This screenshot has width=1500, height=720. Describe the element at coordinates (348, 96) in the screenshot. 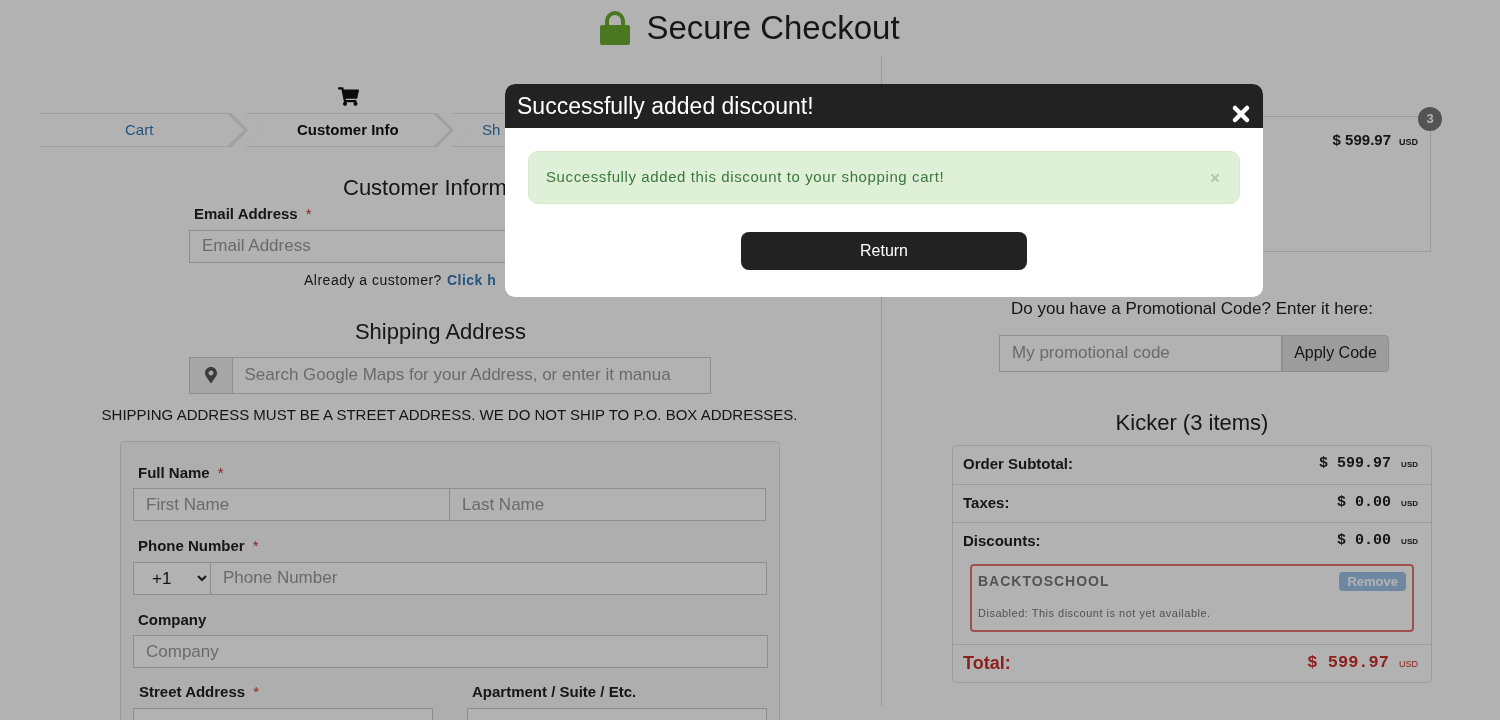

I see `cart-icon` at that location.